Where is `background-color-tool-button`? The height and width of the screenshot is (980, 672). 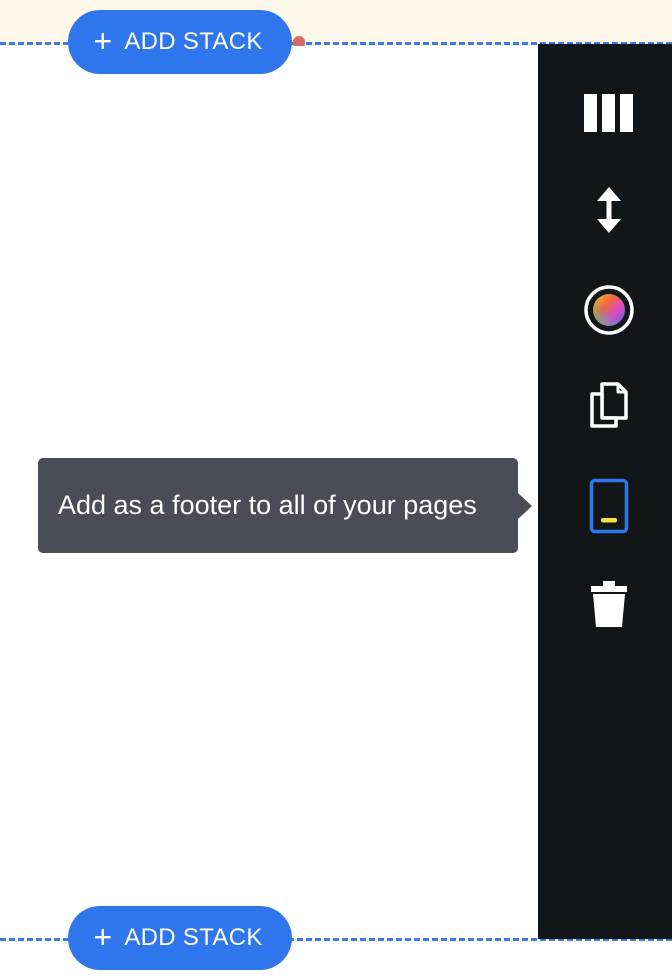
background-color-tool-button is located at coordinates (609, 310).